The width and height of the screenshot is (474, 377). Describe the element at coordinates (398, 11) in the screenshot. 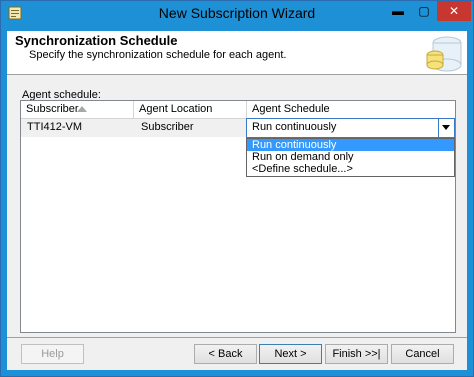

I see `minimize-button: ▬` at that location.